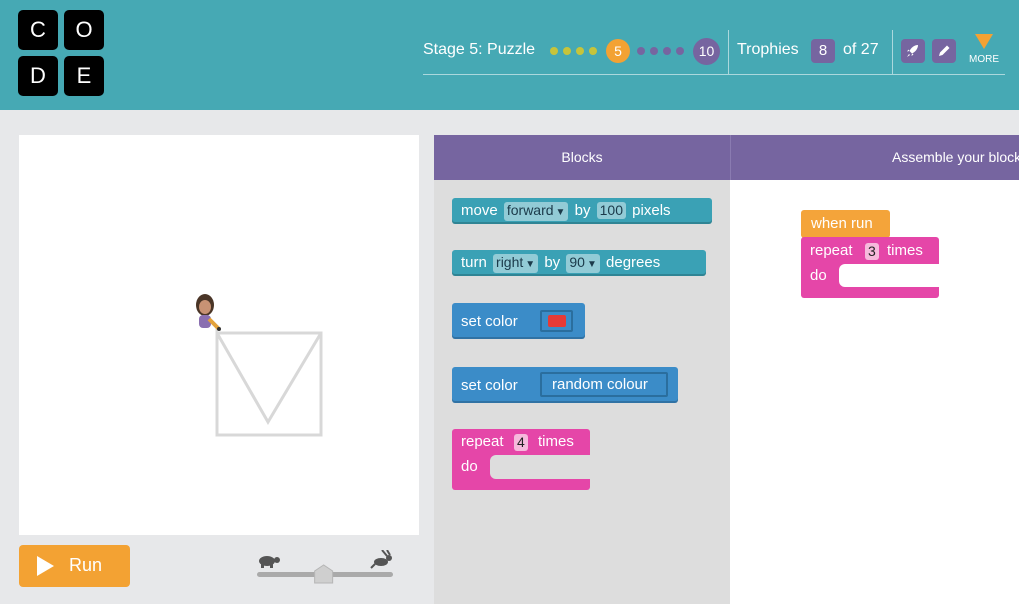 This screenshot has width=1019, height=604. What do you see at coordinates (955, 157) in the screenshot?
I see `workspace-title: Assemble your blocks here` at bounding box center [955, 157].